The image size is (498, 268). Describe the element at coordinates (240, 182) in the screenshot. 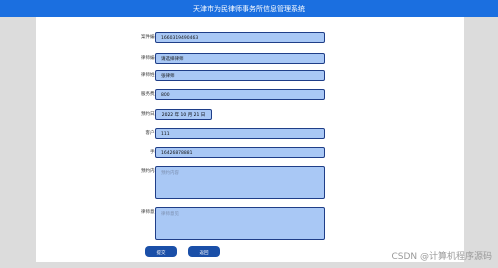

I see `appointment-content-textarea: 预约内容` at that location.